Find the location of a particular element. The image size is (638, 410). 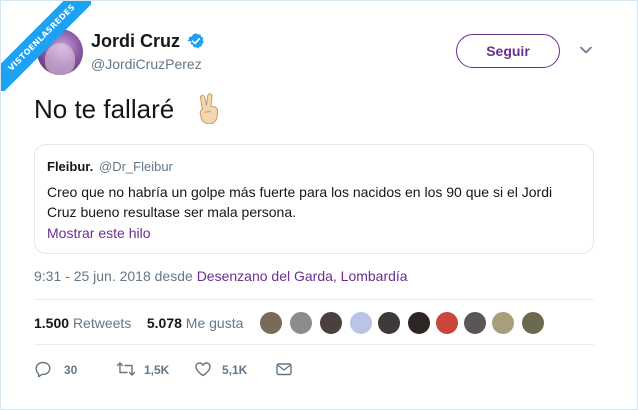

tweet-stats: 1.500 Retweets 5.078 Me gusta is located at coordinates (138, 323).